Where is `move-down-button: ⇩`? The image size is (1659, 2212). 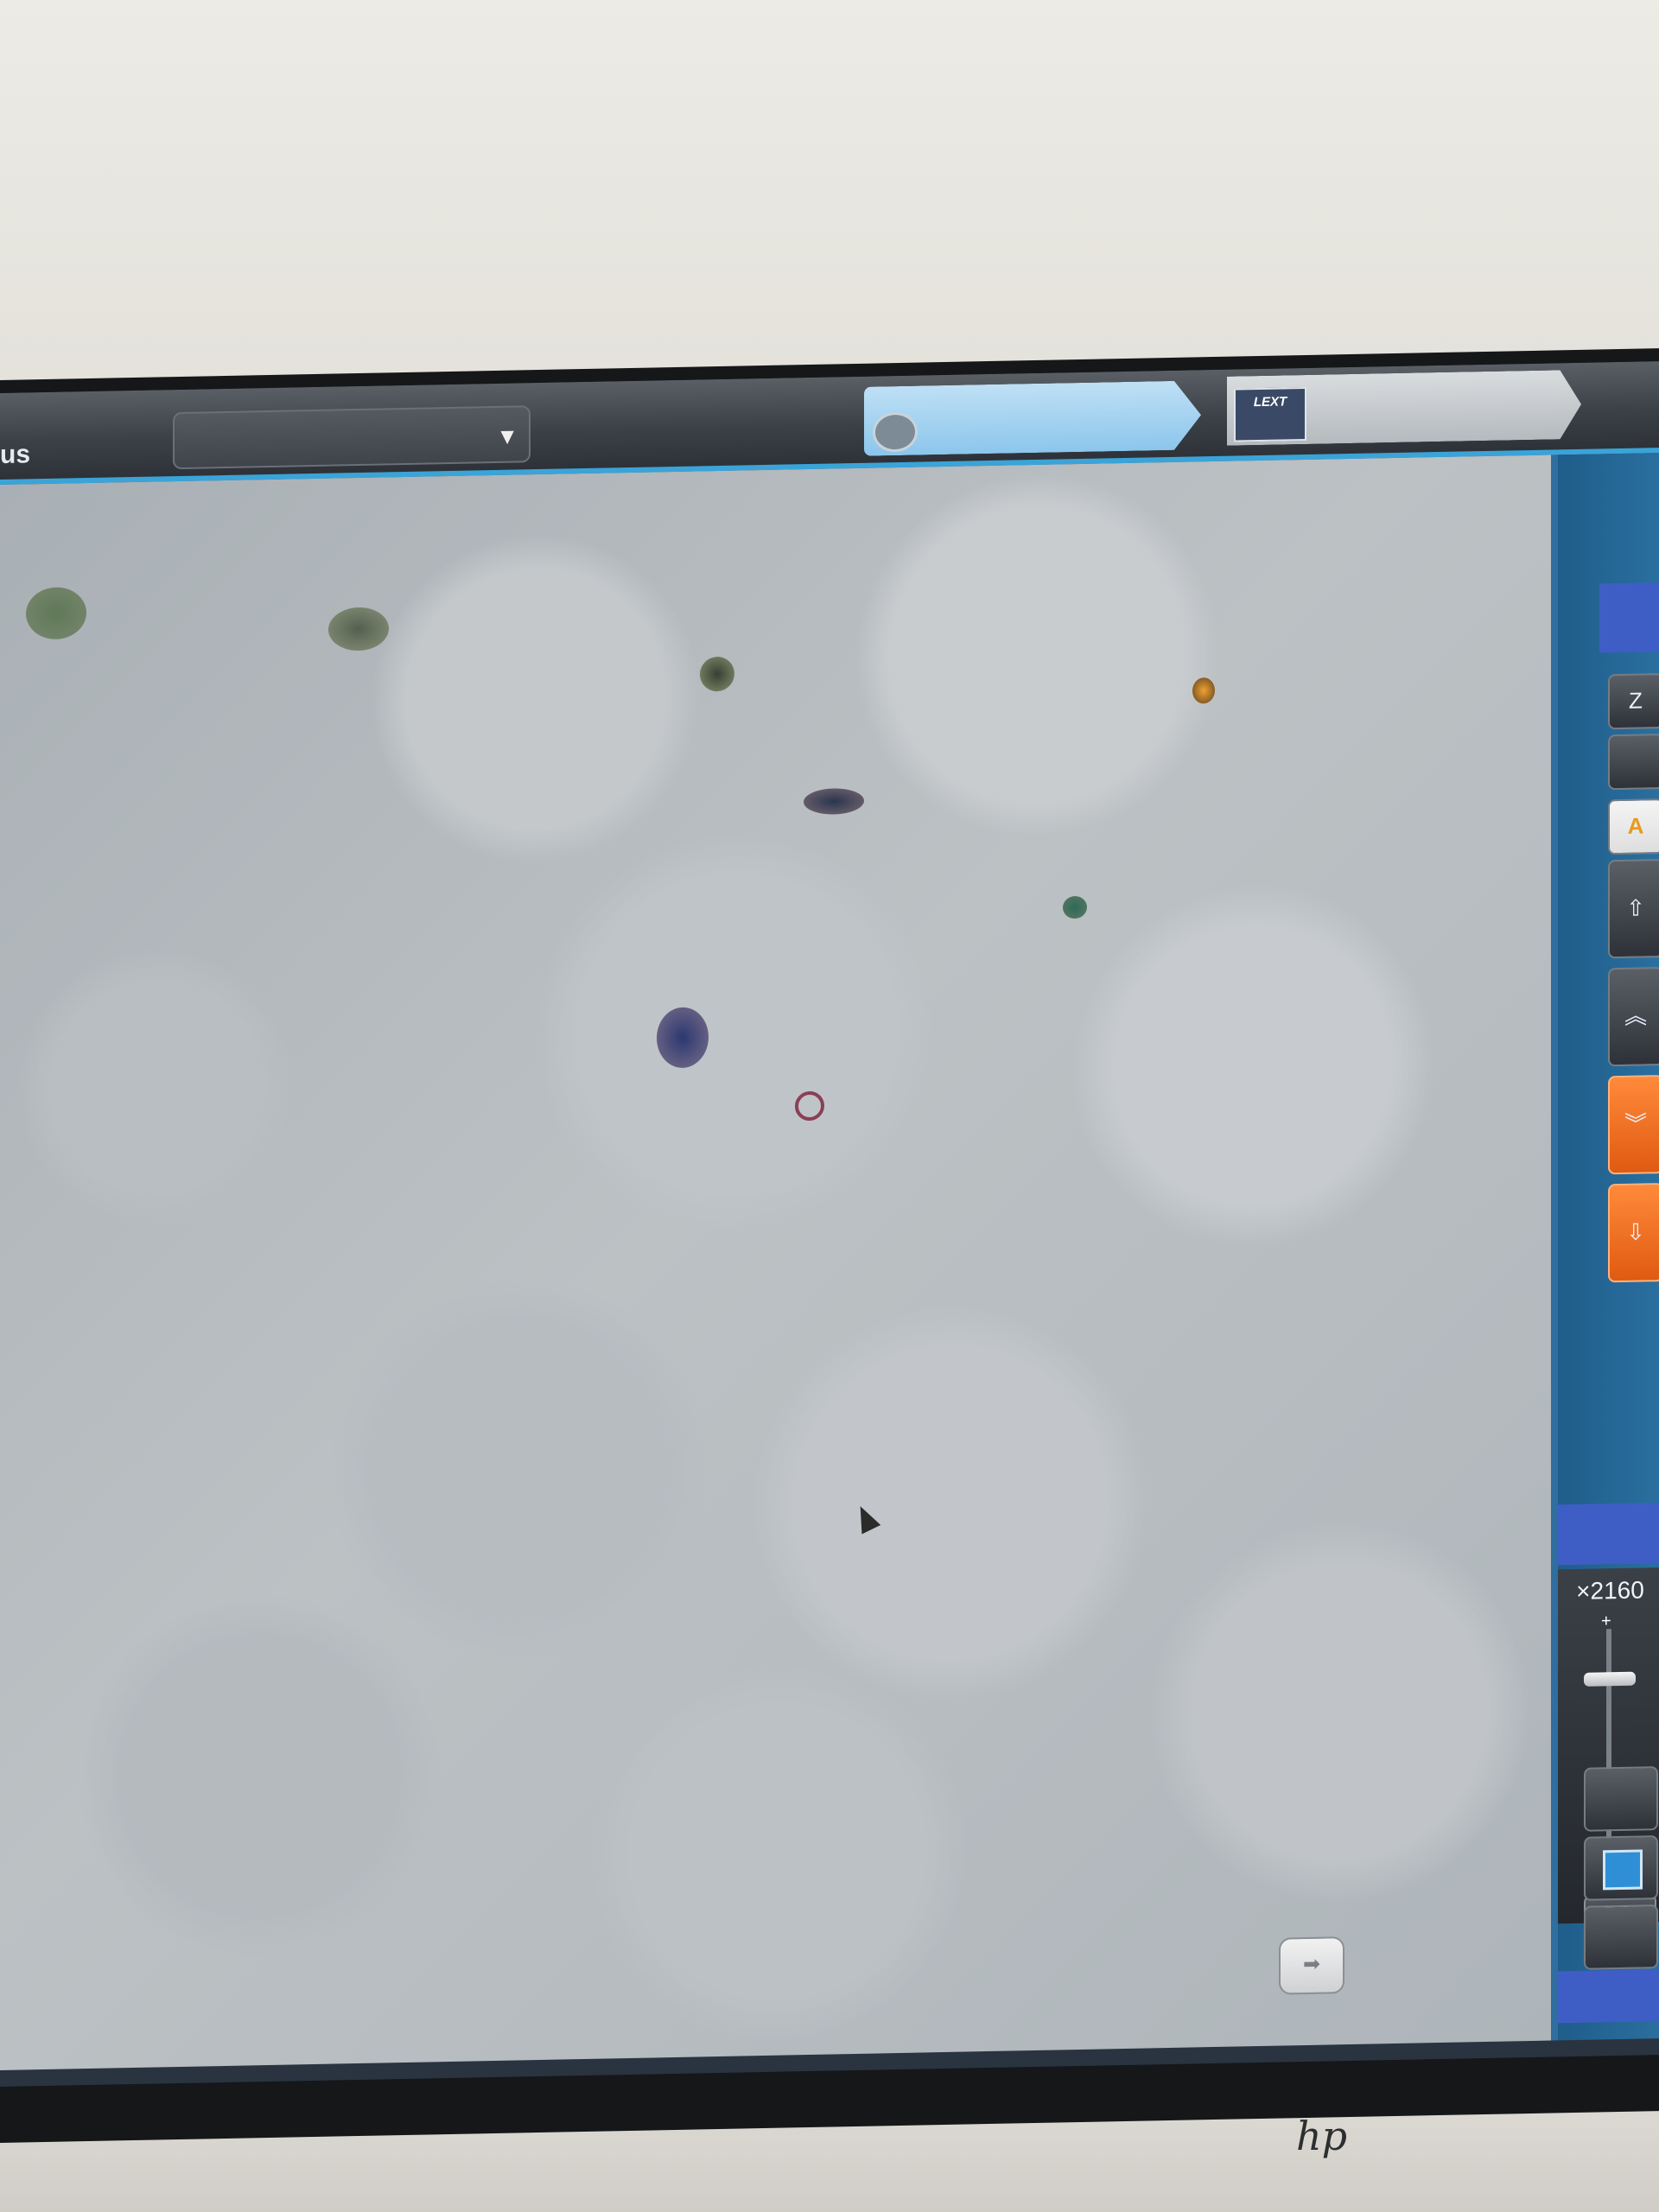
move-down-button: ⇩ is located at coordinates (1633, 1233).